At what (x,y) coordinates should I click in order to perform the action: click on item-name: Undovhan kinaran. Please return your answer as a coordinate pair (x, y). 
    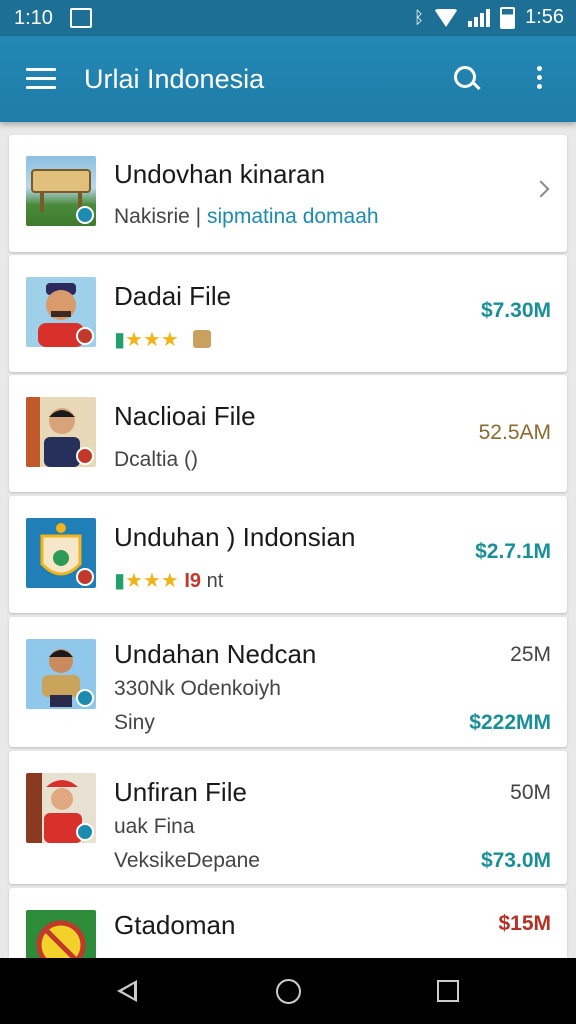
    Looking at the image, I should click on (220, 174).